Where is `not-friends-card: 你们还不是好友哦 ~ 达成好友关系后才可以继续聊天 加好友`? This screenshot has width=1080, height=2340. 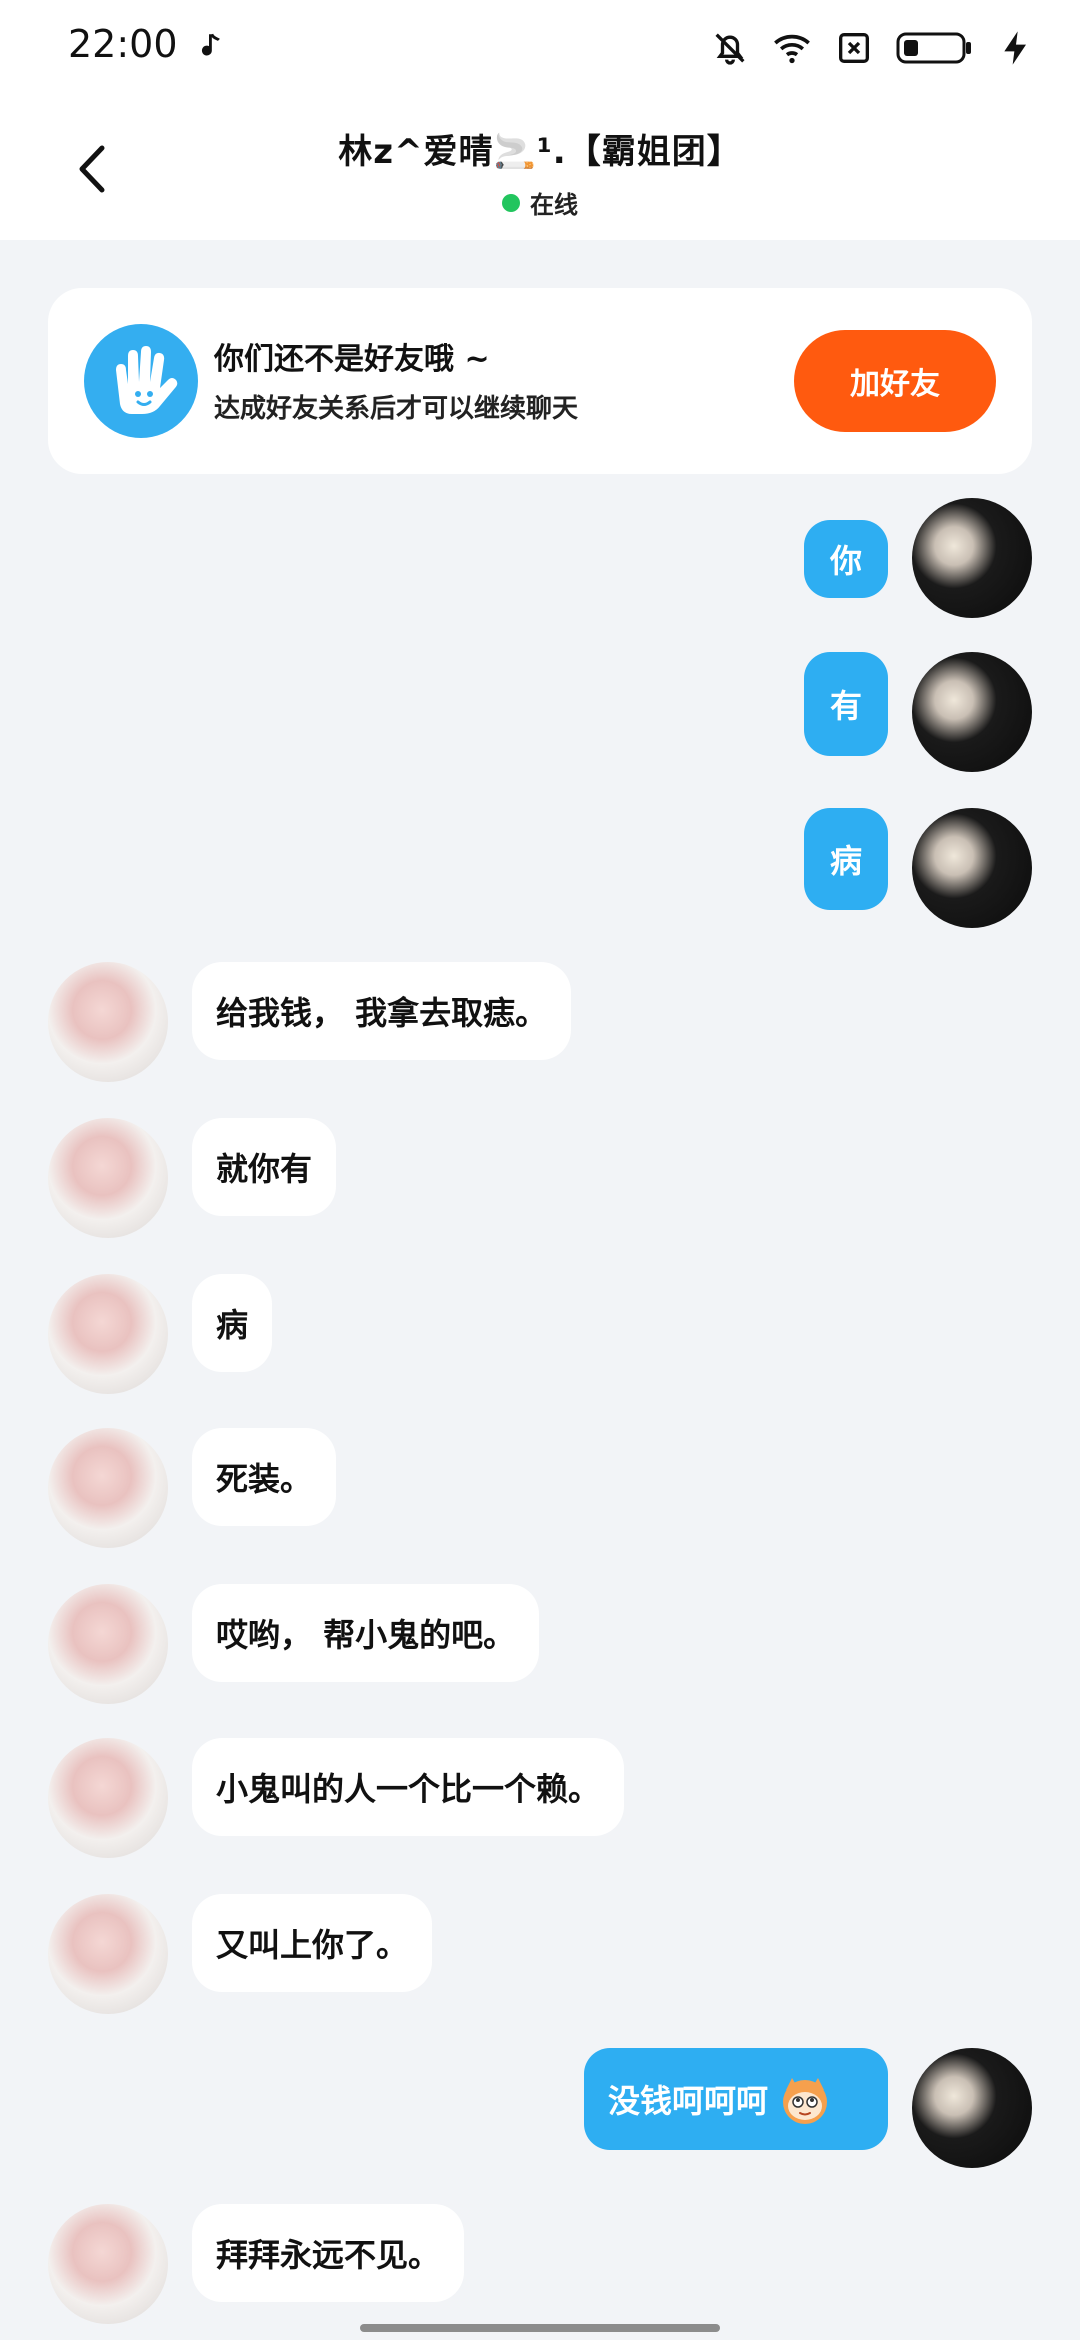 not-friends-card: 你们还不是好友哦 ~ 达成好友关系后才可以继续聊天 加好友 is located at coordinates (540, 381).